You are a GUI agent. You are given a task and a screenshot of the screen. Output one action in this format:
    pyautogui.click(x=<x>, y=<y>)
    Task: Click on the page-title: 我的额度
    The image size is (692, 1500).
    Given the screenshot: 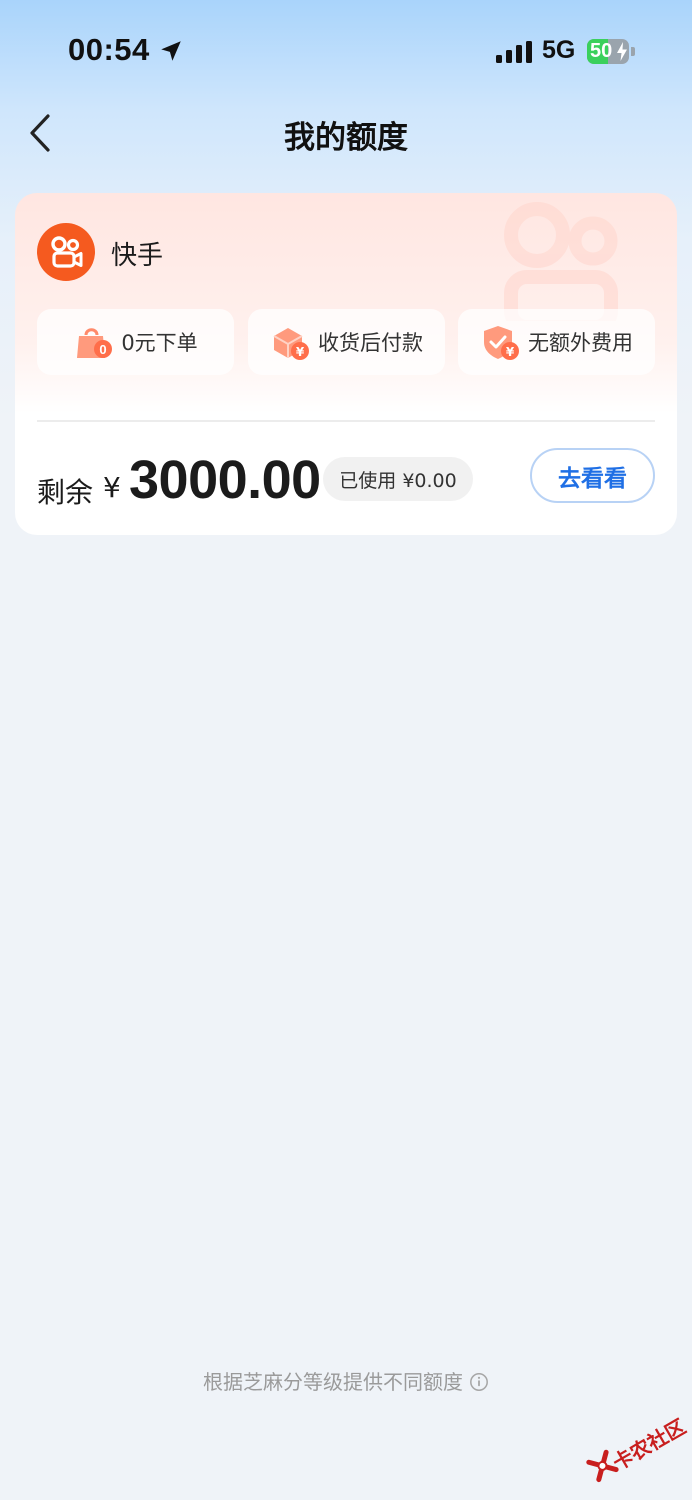 What is the action you would take?
    pyautogui.click(x=346, y=138)
    